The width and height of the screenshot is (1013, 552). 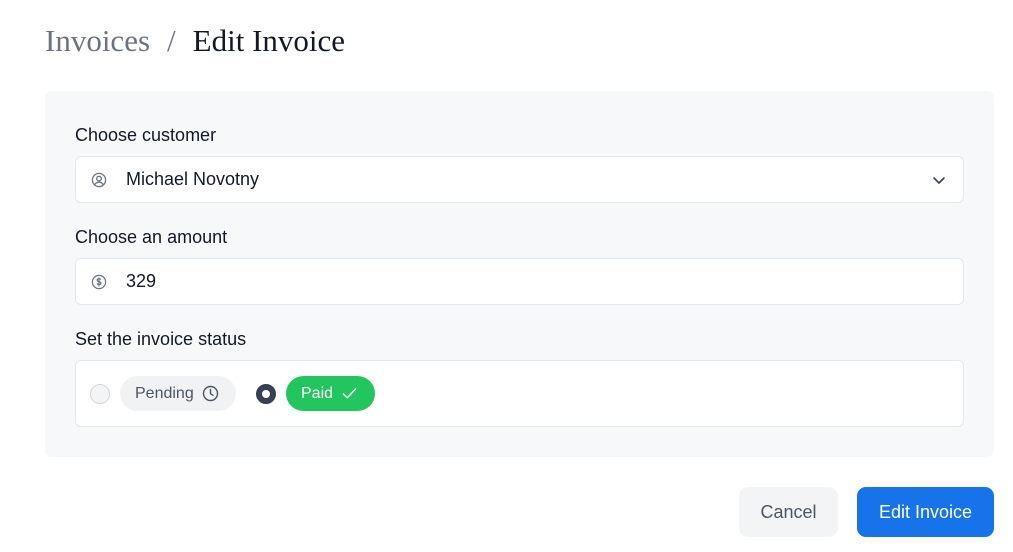 What do you see at coordinates (141, 281) in the screenshot?
I see `amount-value: 329` at bounding box center [141, 281].